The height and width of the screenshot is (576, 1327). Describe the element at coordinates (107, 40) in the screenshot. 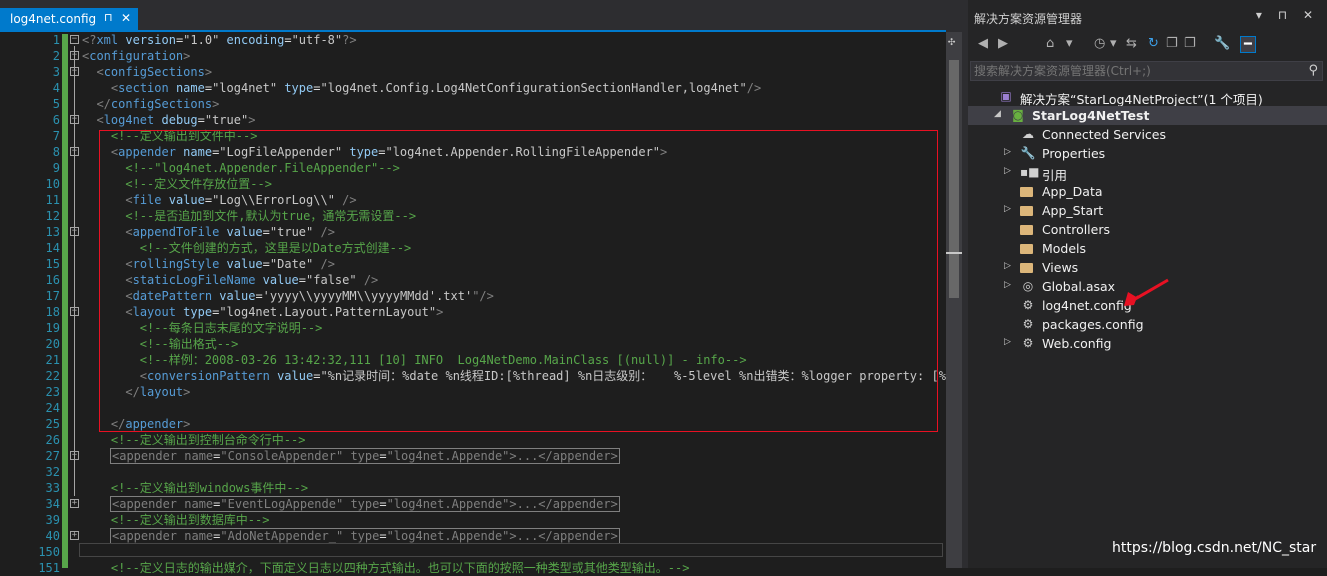

I see `code-token: xml` at that location.